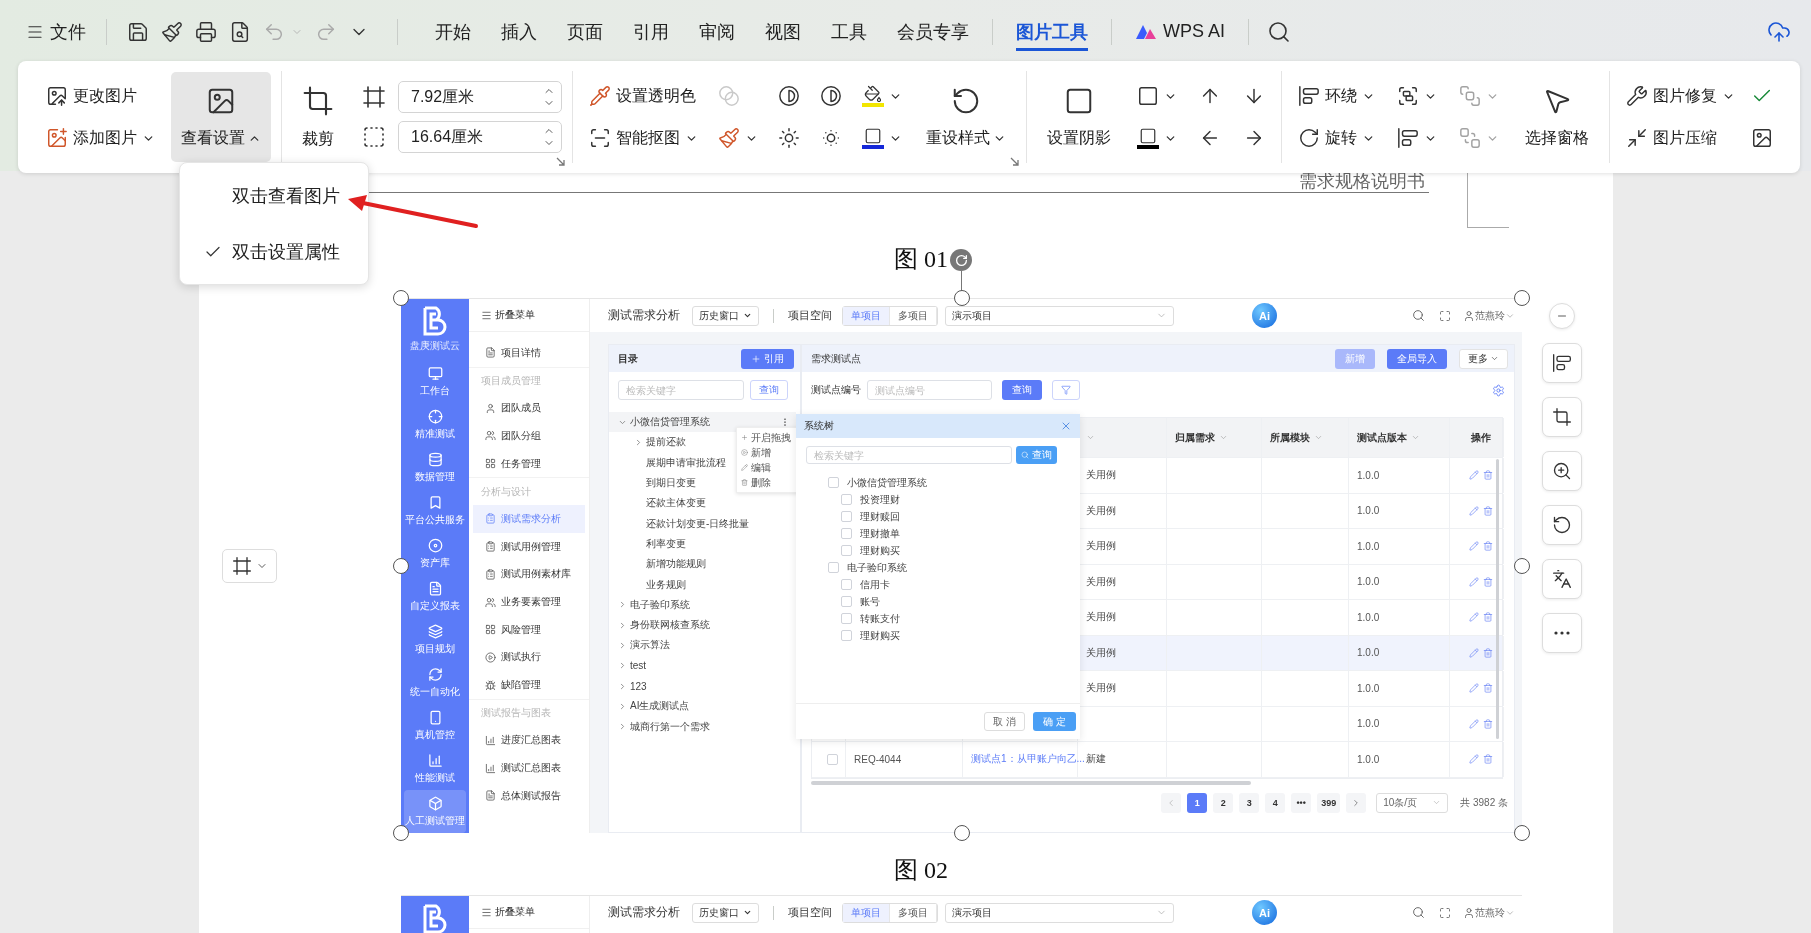 The height and width of the screenshot is (933, 1811). Describe the element at coordinates (529, 602) in the screenshot. I see `nav-item: 业务要素管理` at that location.